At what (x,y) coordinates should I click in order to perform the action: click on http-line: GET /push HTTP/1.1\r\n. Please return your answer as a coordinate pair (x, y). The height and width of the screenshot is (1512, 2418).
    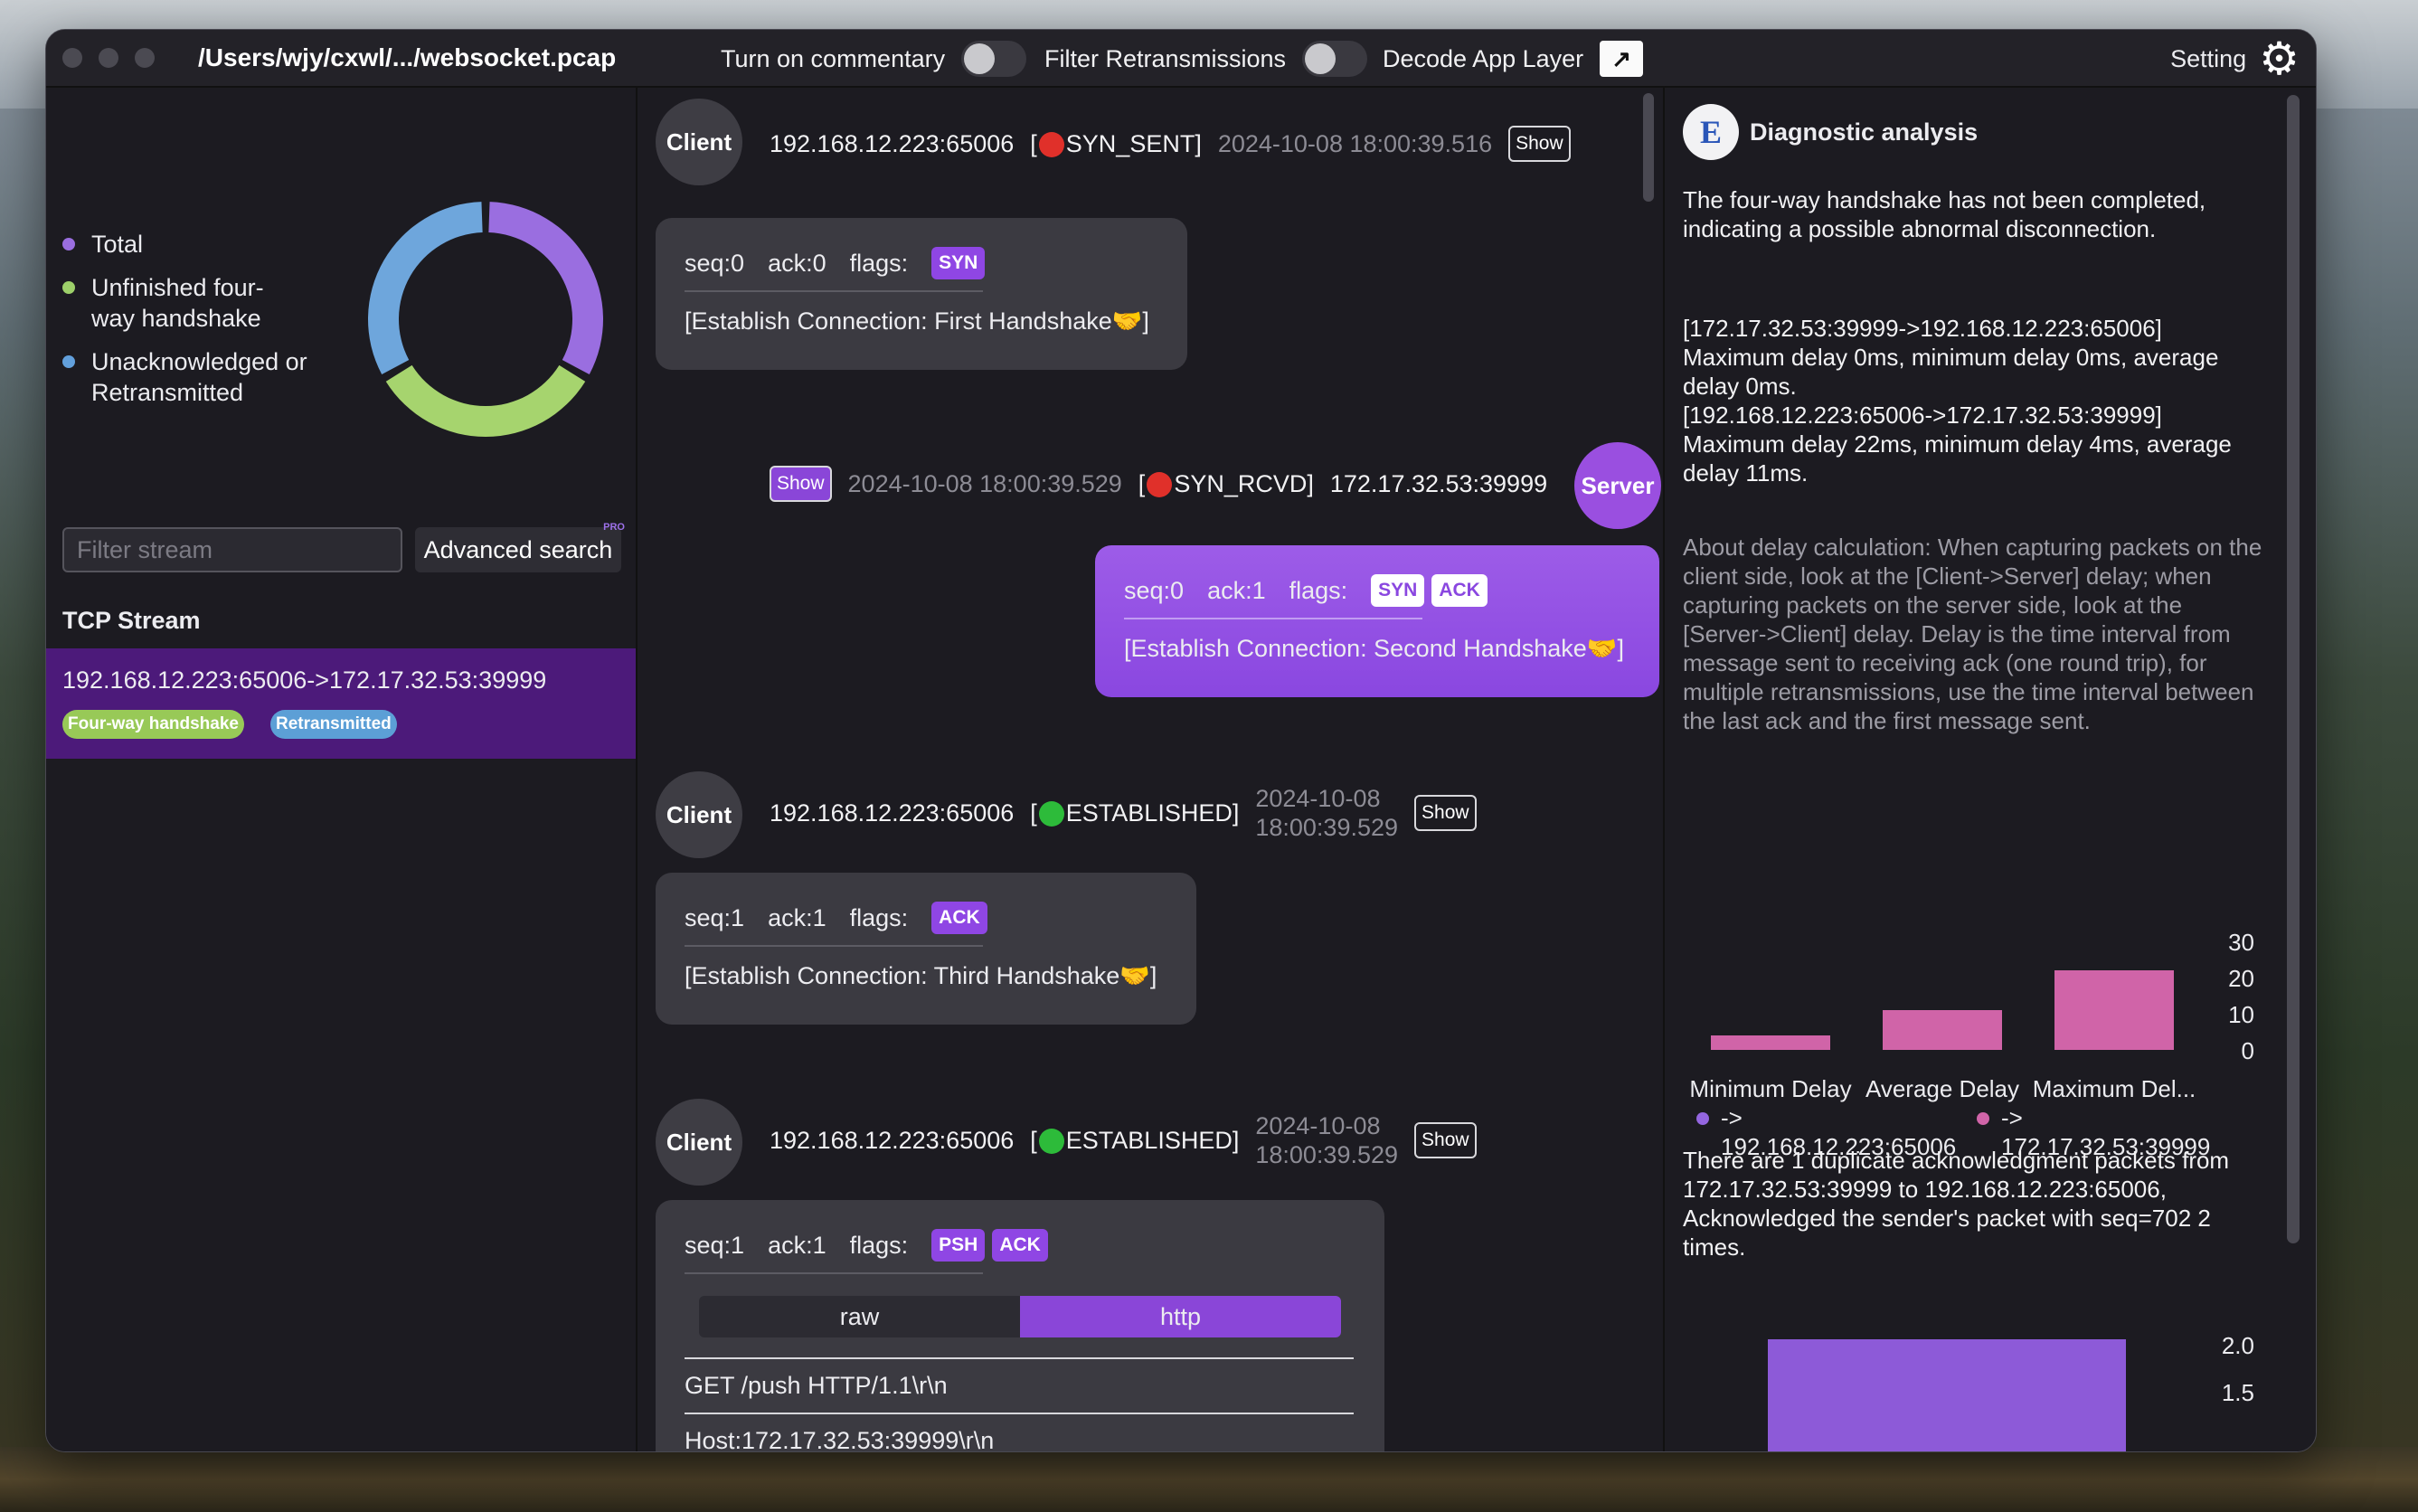
    Looking at the image, I should click on (1020, 1385).